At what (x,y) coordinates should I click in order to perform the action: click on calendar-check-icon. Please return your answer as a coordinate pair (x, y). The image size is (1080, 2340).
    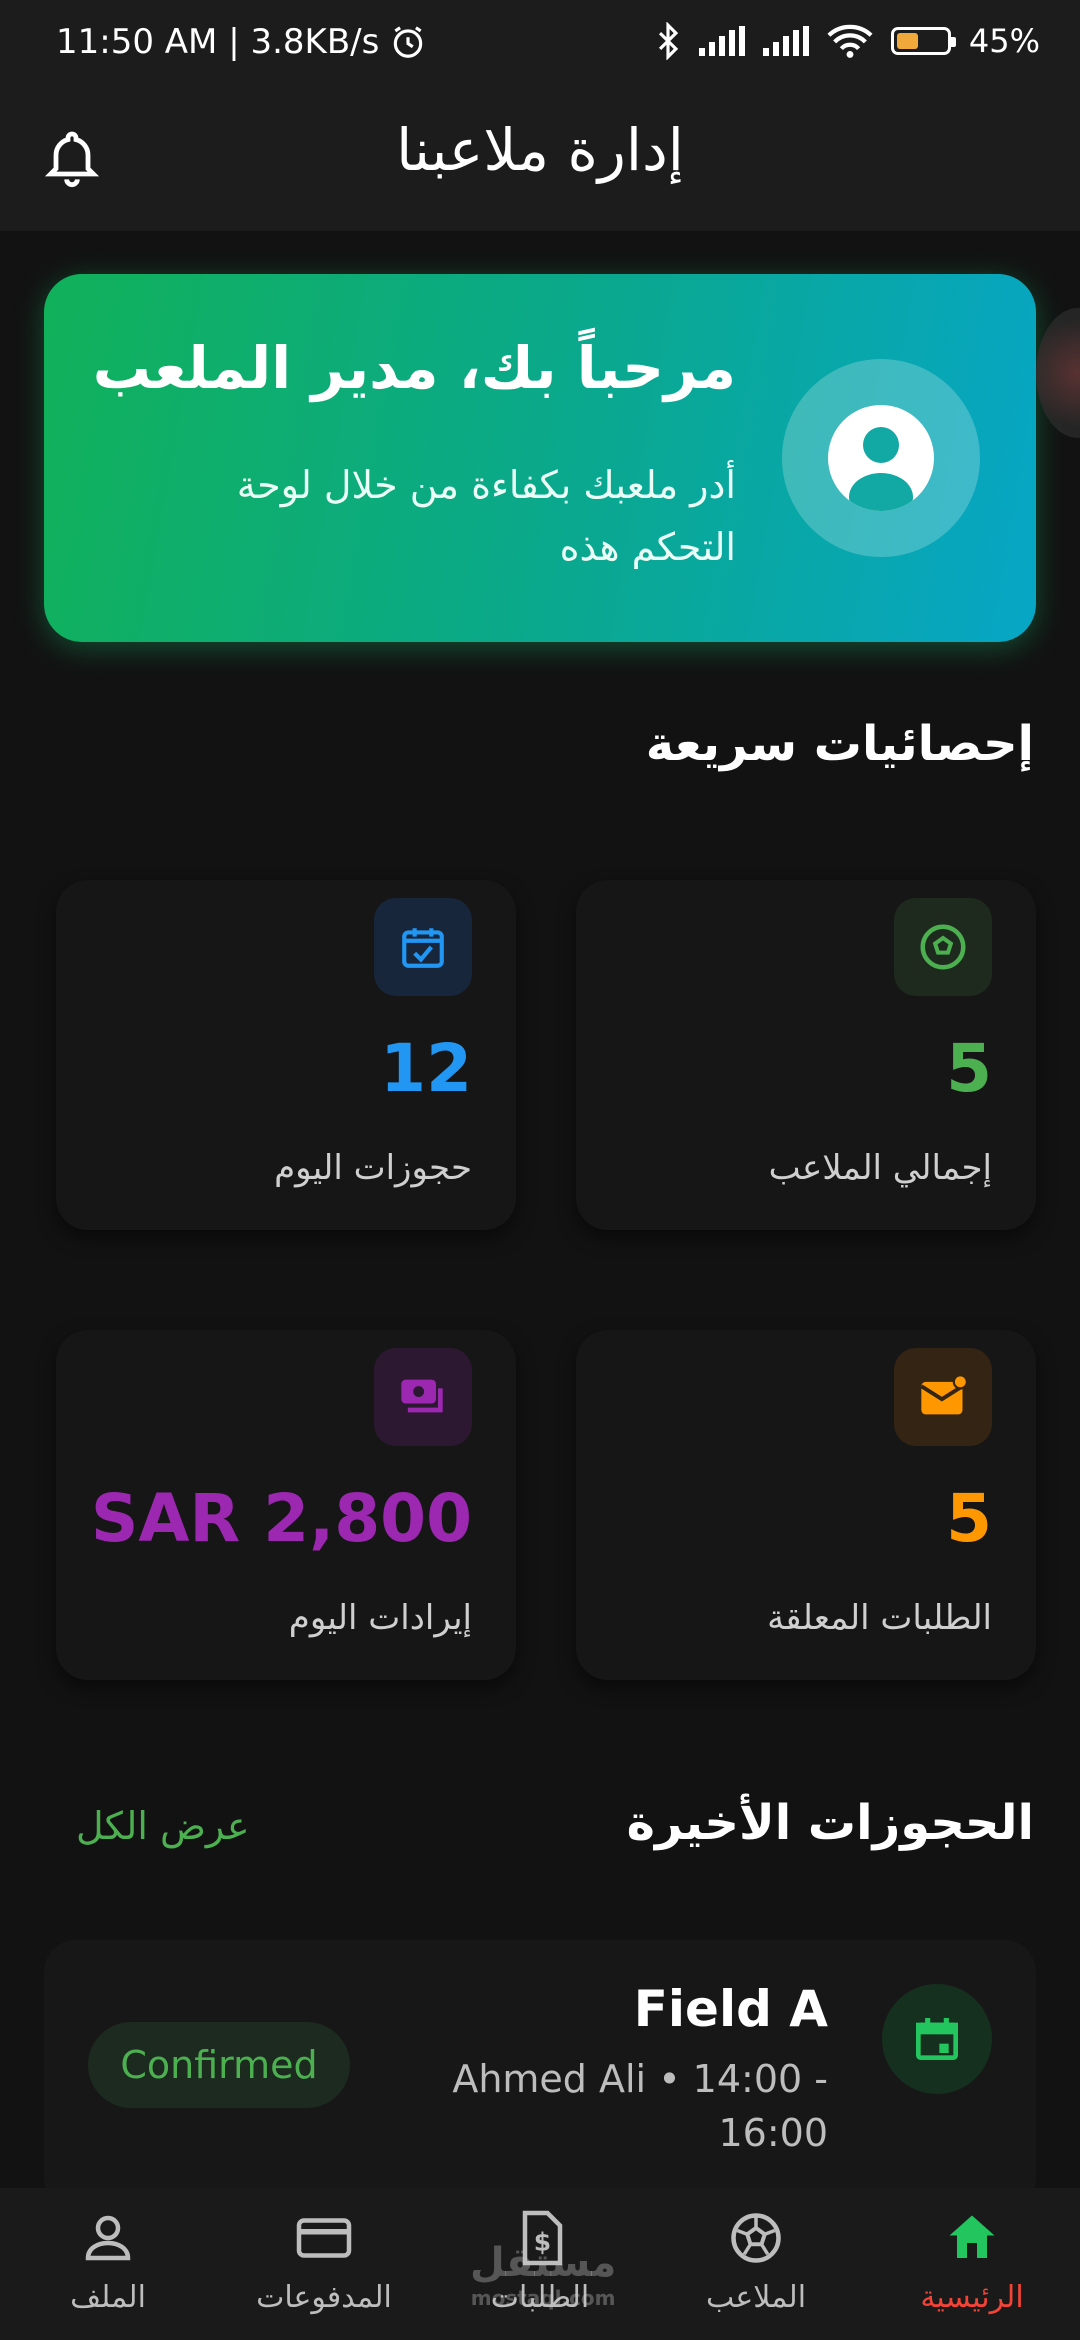
    Looking at the image, I should click on (423, 947).